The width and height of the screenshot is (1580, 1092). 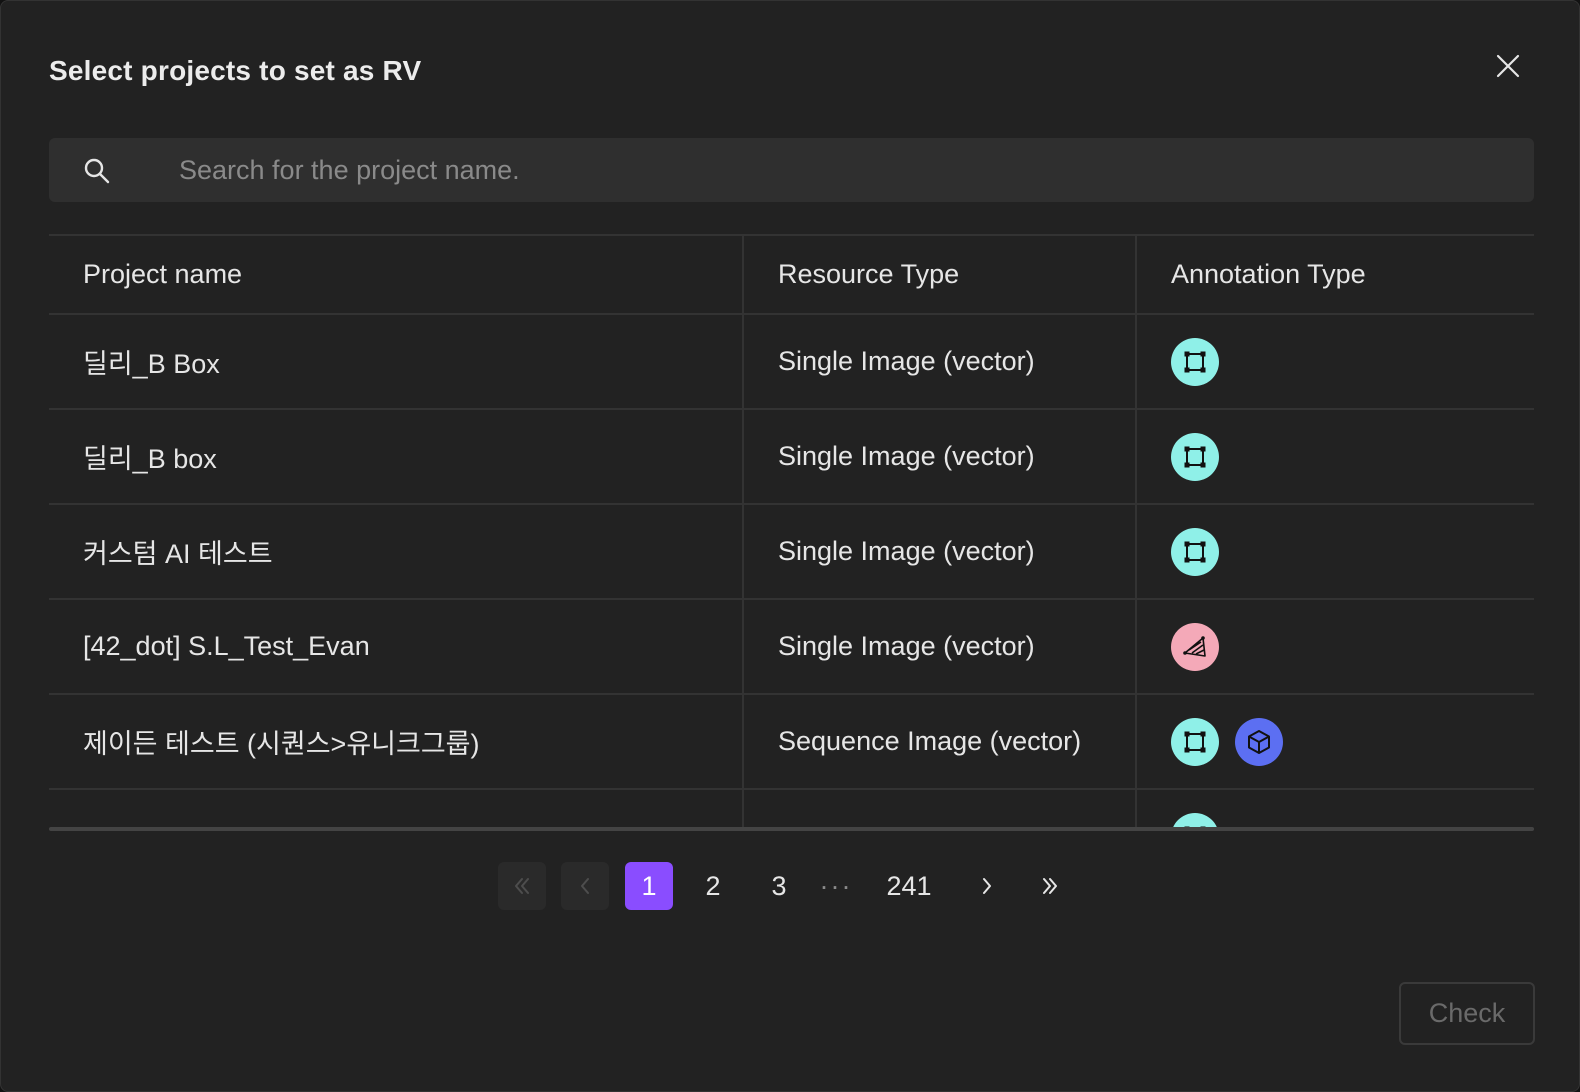 What do you see at coordinates (713, 886) in the screenshot?
I see `page-button-2: 2` at bounding box center [713, 886].